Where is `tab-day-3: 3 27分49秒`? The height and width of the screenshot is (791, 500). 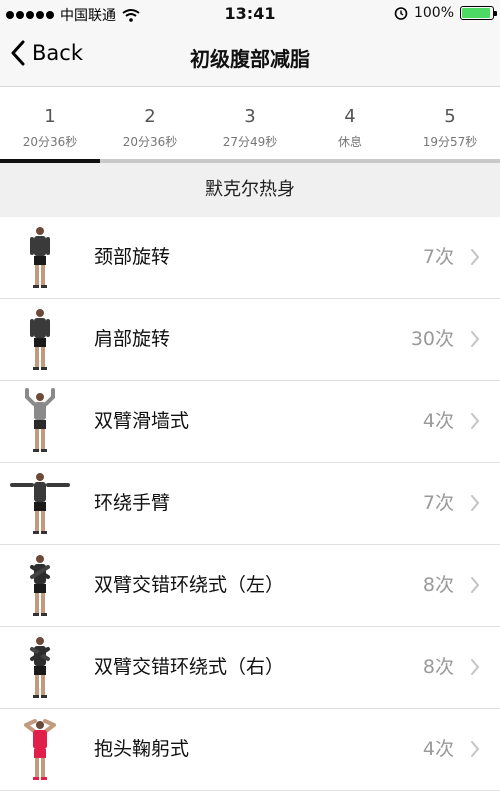 tab-day-3: 3 27分49秒 is located at coordinates (250, 124).